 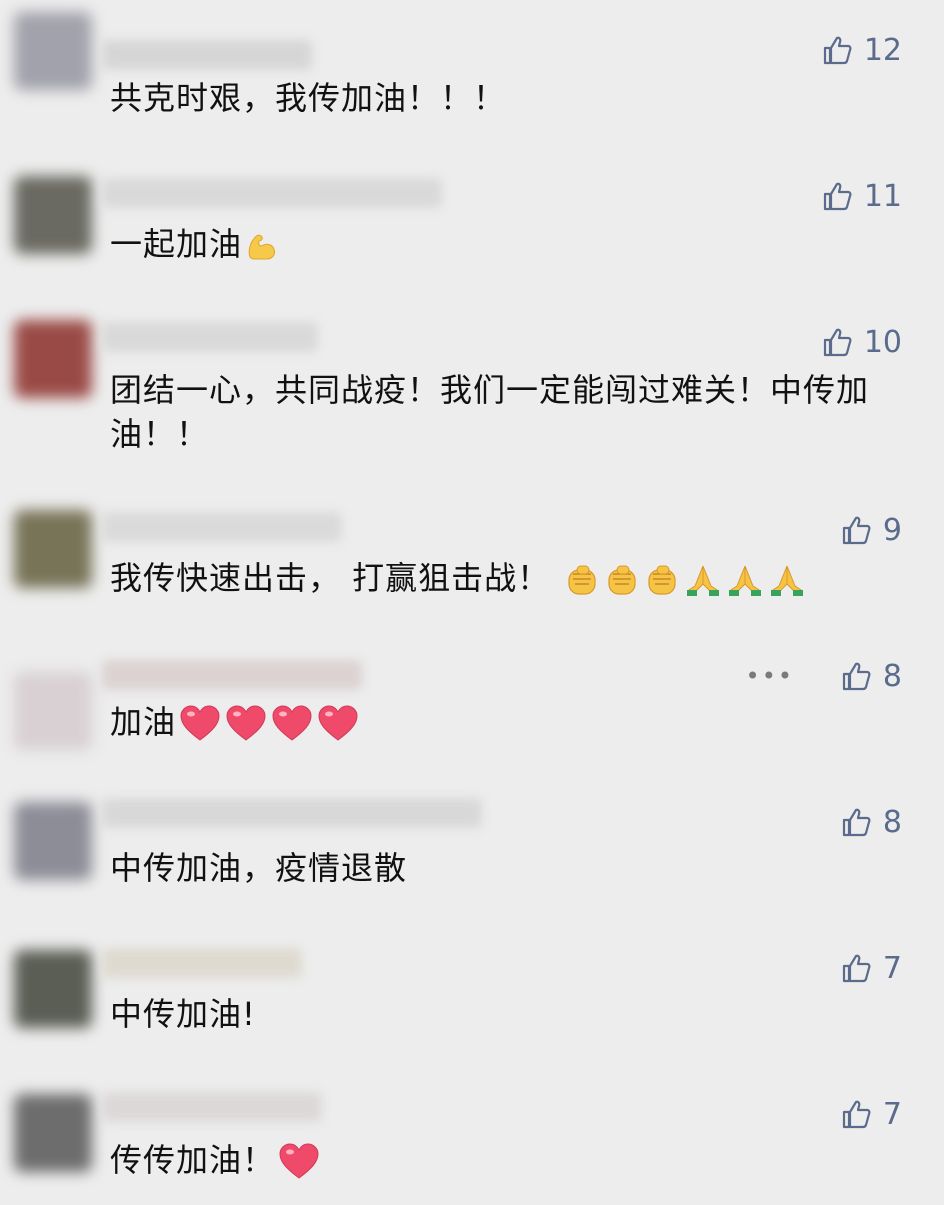 I want to click on like-button: 10, so click(x=861, y=342).